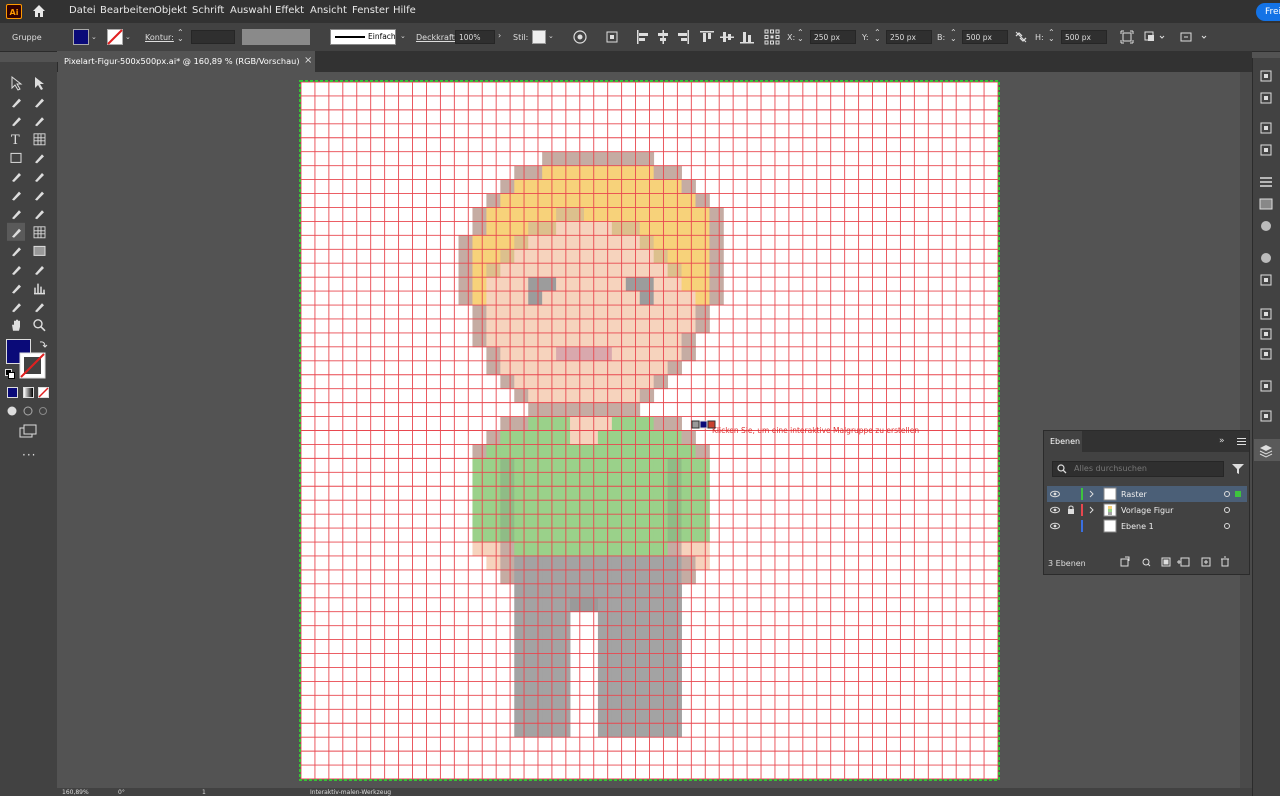 This screenshot has height=796, width=1280. What do you see at coordinates (43, 344) in the screenshot?
I see `swap-colors-icon` at bounding box center [43, 344].